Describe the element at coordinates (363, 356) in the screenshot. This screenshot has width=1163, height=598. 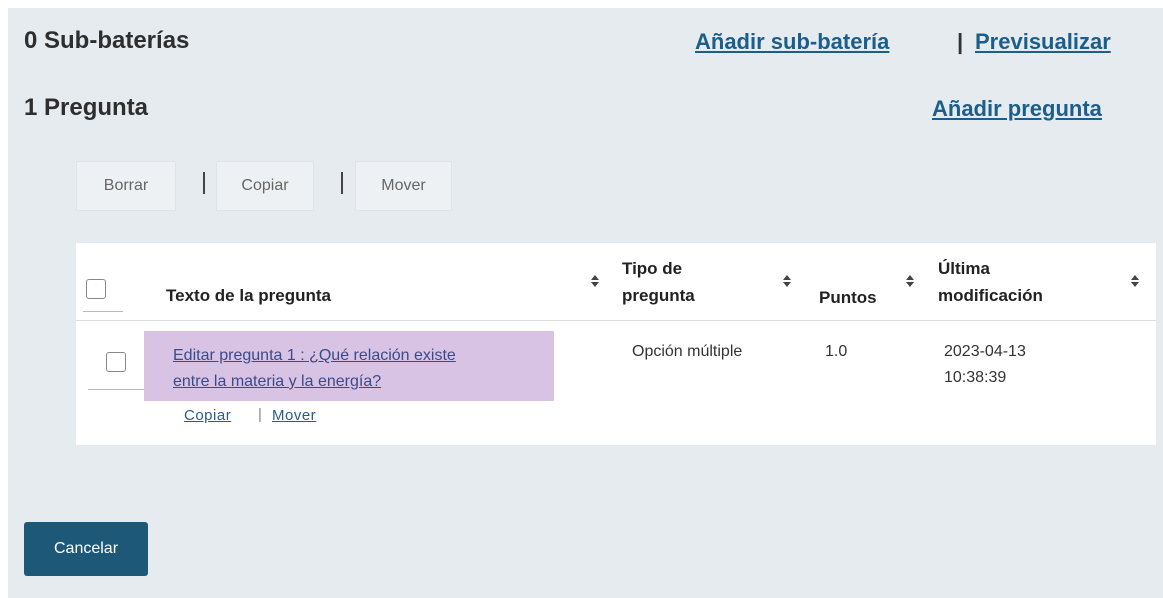
I see `question-line-1: Editar pregunta 1 : ¿Qué relación existe` at that location.